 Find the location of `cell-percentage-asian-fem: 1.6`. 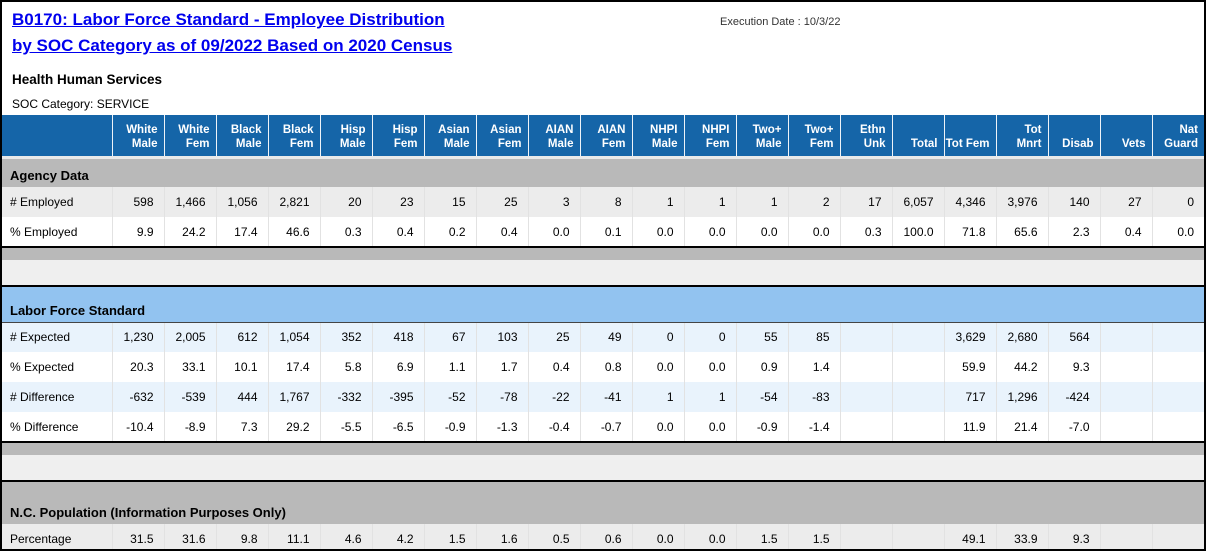

cell-percentage-asian-fem: 1.6 is located at coordinates (501, 536).